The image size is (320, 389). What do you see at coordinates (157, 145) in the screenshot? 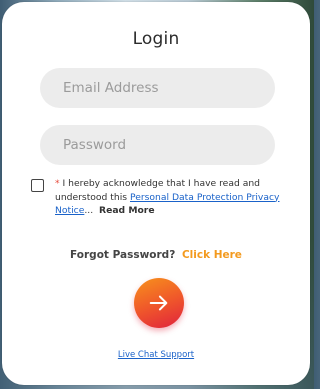
I see `password-field` at bounding box center [157, 145].